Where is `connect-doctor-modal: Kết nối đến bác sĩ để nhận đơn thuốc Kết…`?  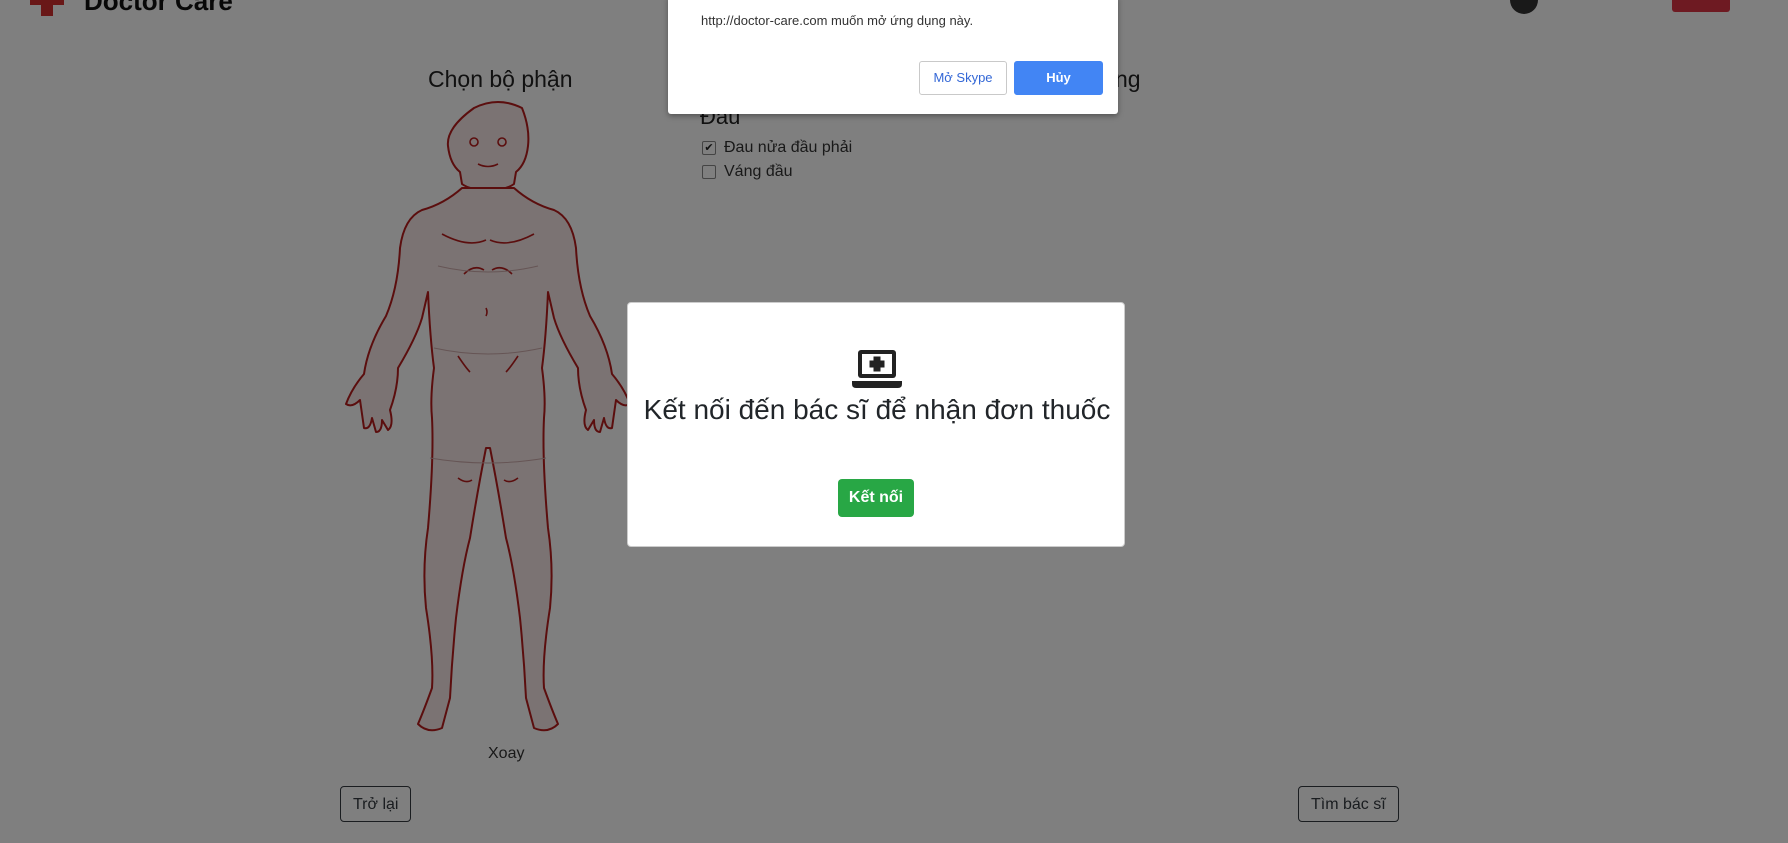
connect-doctor-modal: Kết nối đến bác sĩ để nhận đơn thuốc Kết… is located at coordinates (876, 424).